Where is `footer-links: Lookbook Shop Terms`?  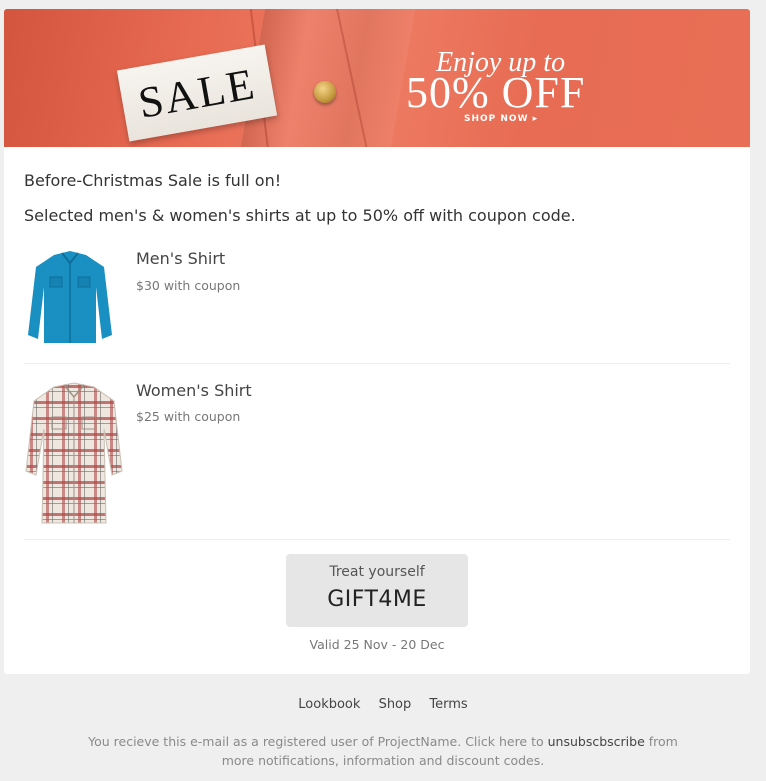 footer-links: Lookbook Shop Terms is located at coordinates (383, 704).